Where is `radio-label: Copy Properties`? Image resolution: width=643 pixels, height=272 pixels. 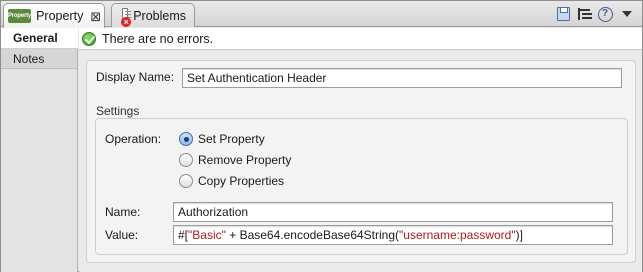
radio-label: Copy Properties is located at coordinates (241, 181).